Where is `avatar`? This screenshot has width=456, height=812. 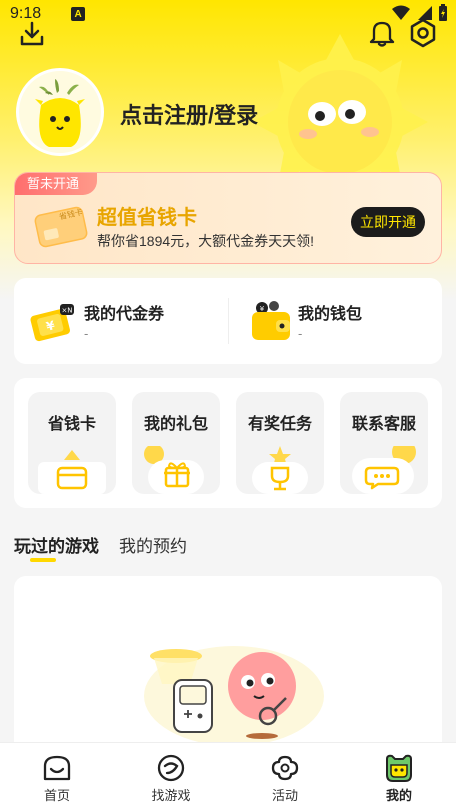
avatar is located at coordinates (60, 112).